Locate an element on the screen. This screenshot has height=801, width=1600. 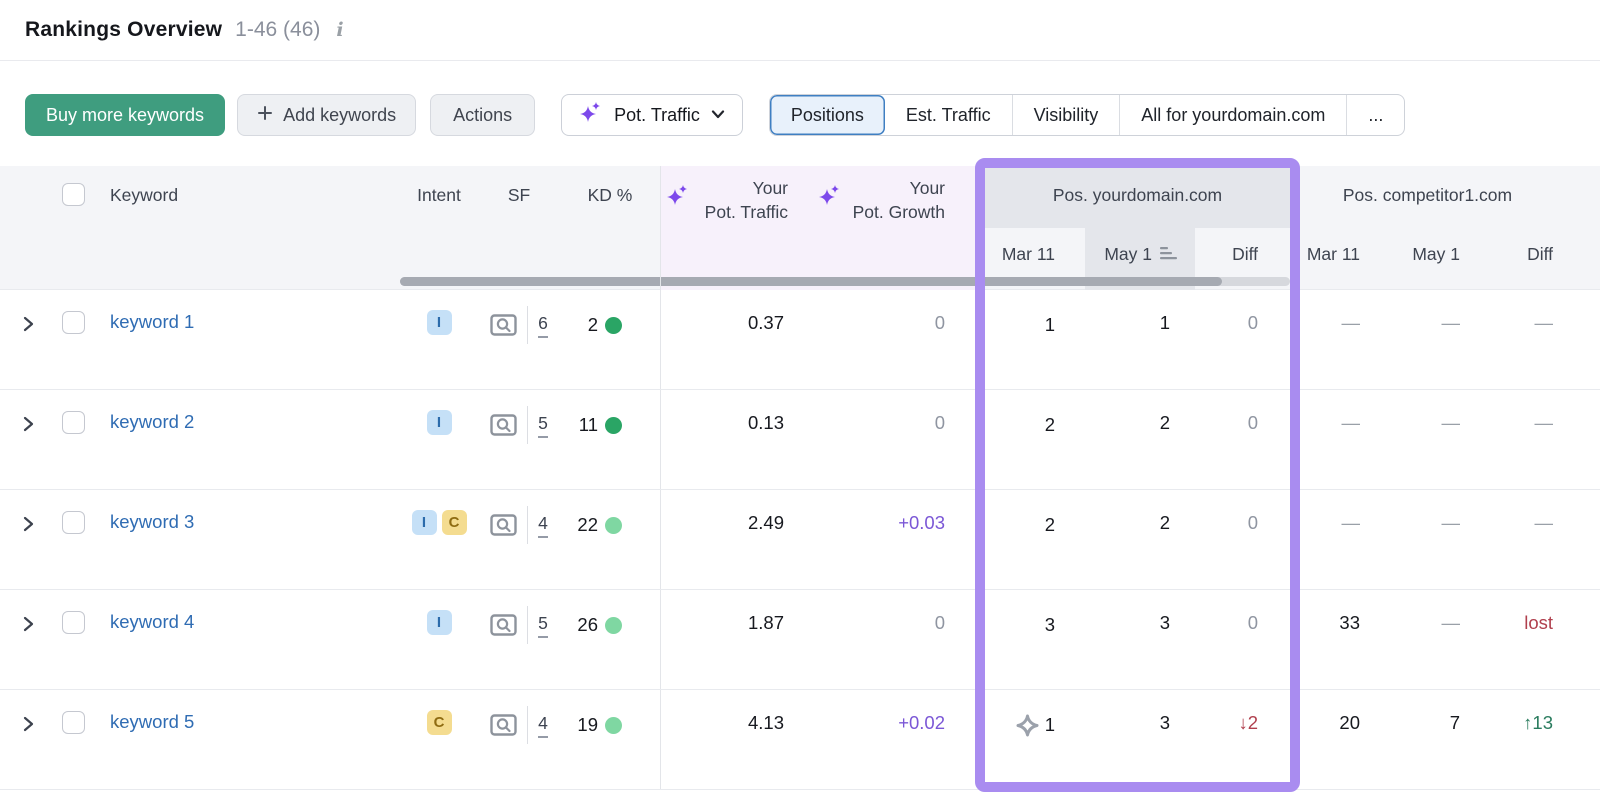
subheader-competitor-may1: May 1 is located at coordinates (1427, 254).